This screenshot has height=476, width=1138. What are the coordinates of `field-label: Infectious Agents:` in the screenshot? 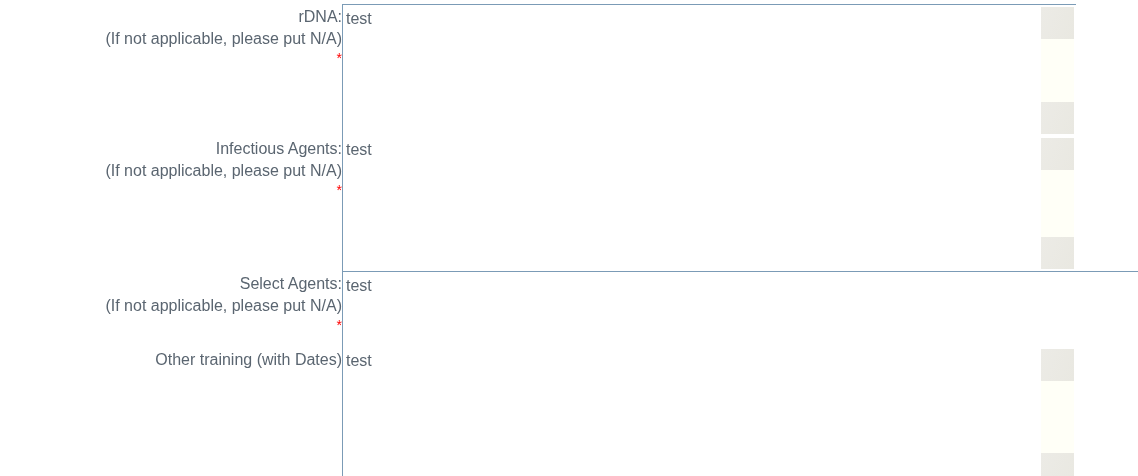 It's located at (278, 149).